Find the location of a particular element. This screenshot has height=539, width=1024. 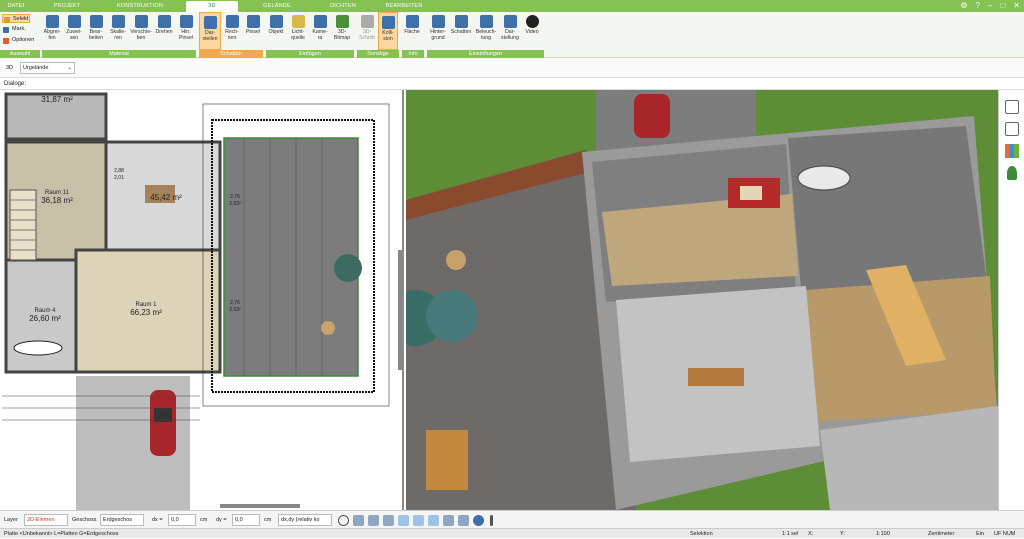

lichtquelle-button: Licht- quelle is located at coordinates (298, 31).